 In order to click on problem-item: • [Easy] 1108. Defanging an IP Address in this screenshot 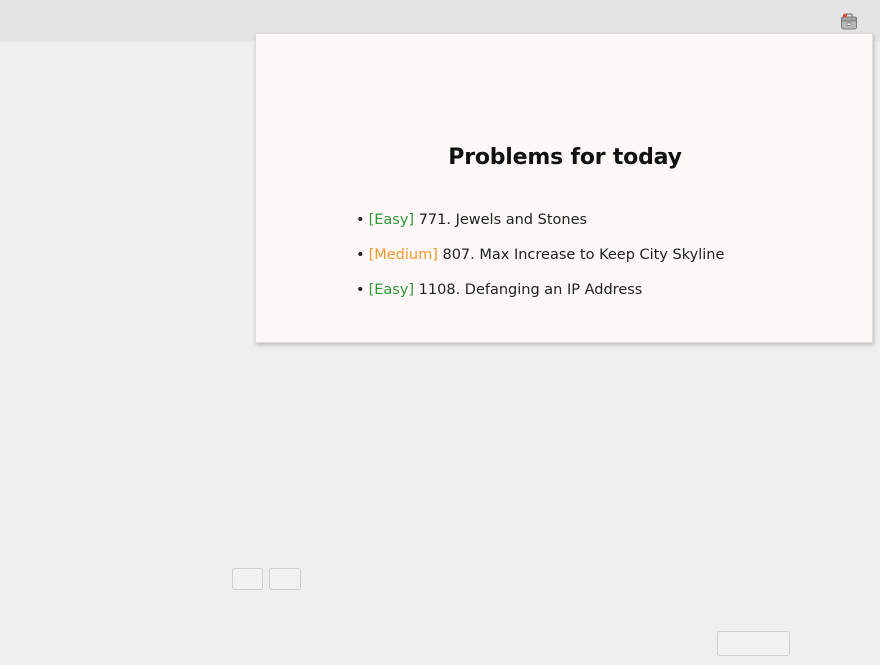, I will do `click(540, 297)`.